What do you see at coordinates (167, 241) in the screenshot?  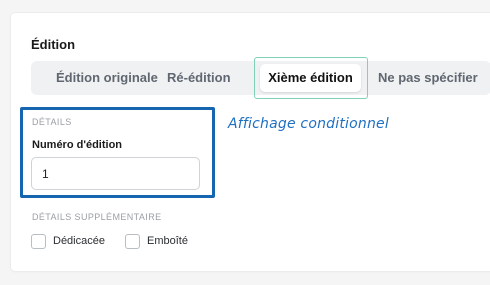 I see `emboite-label: Emboîté` at bounding box center [167, 241].